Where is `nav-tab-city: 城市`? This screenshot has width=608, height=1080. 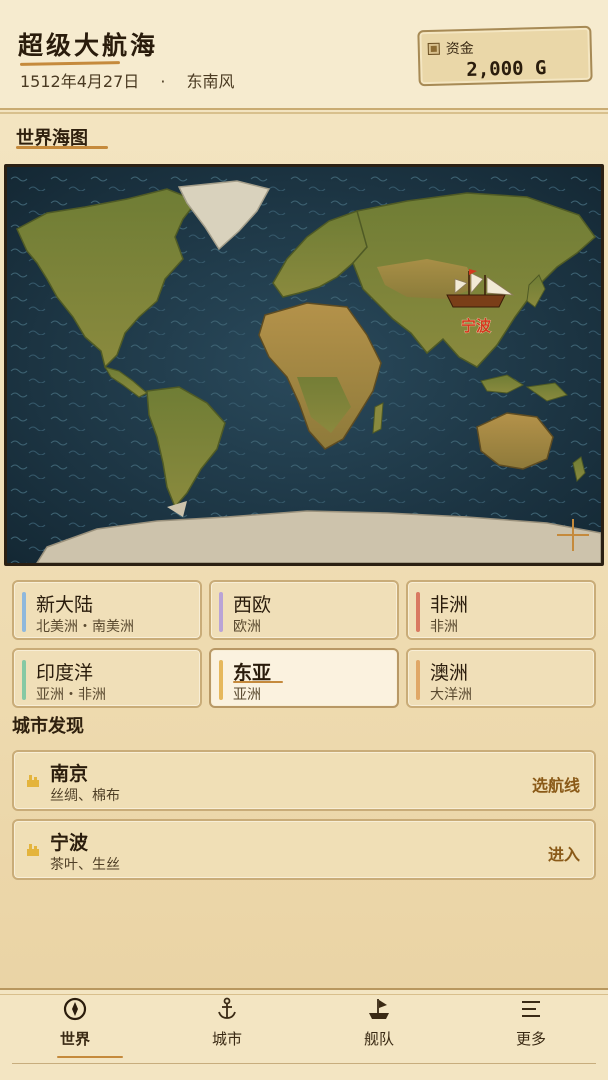 nav-tab-city: 城市 is located at coordinates (227, 1026).